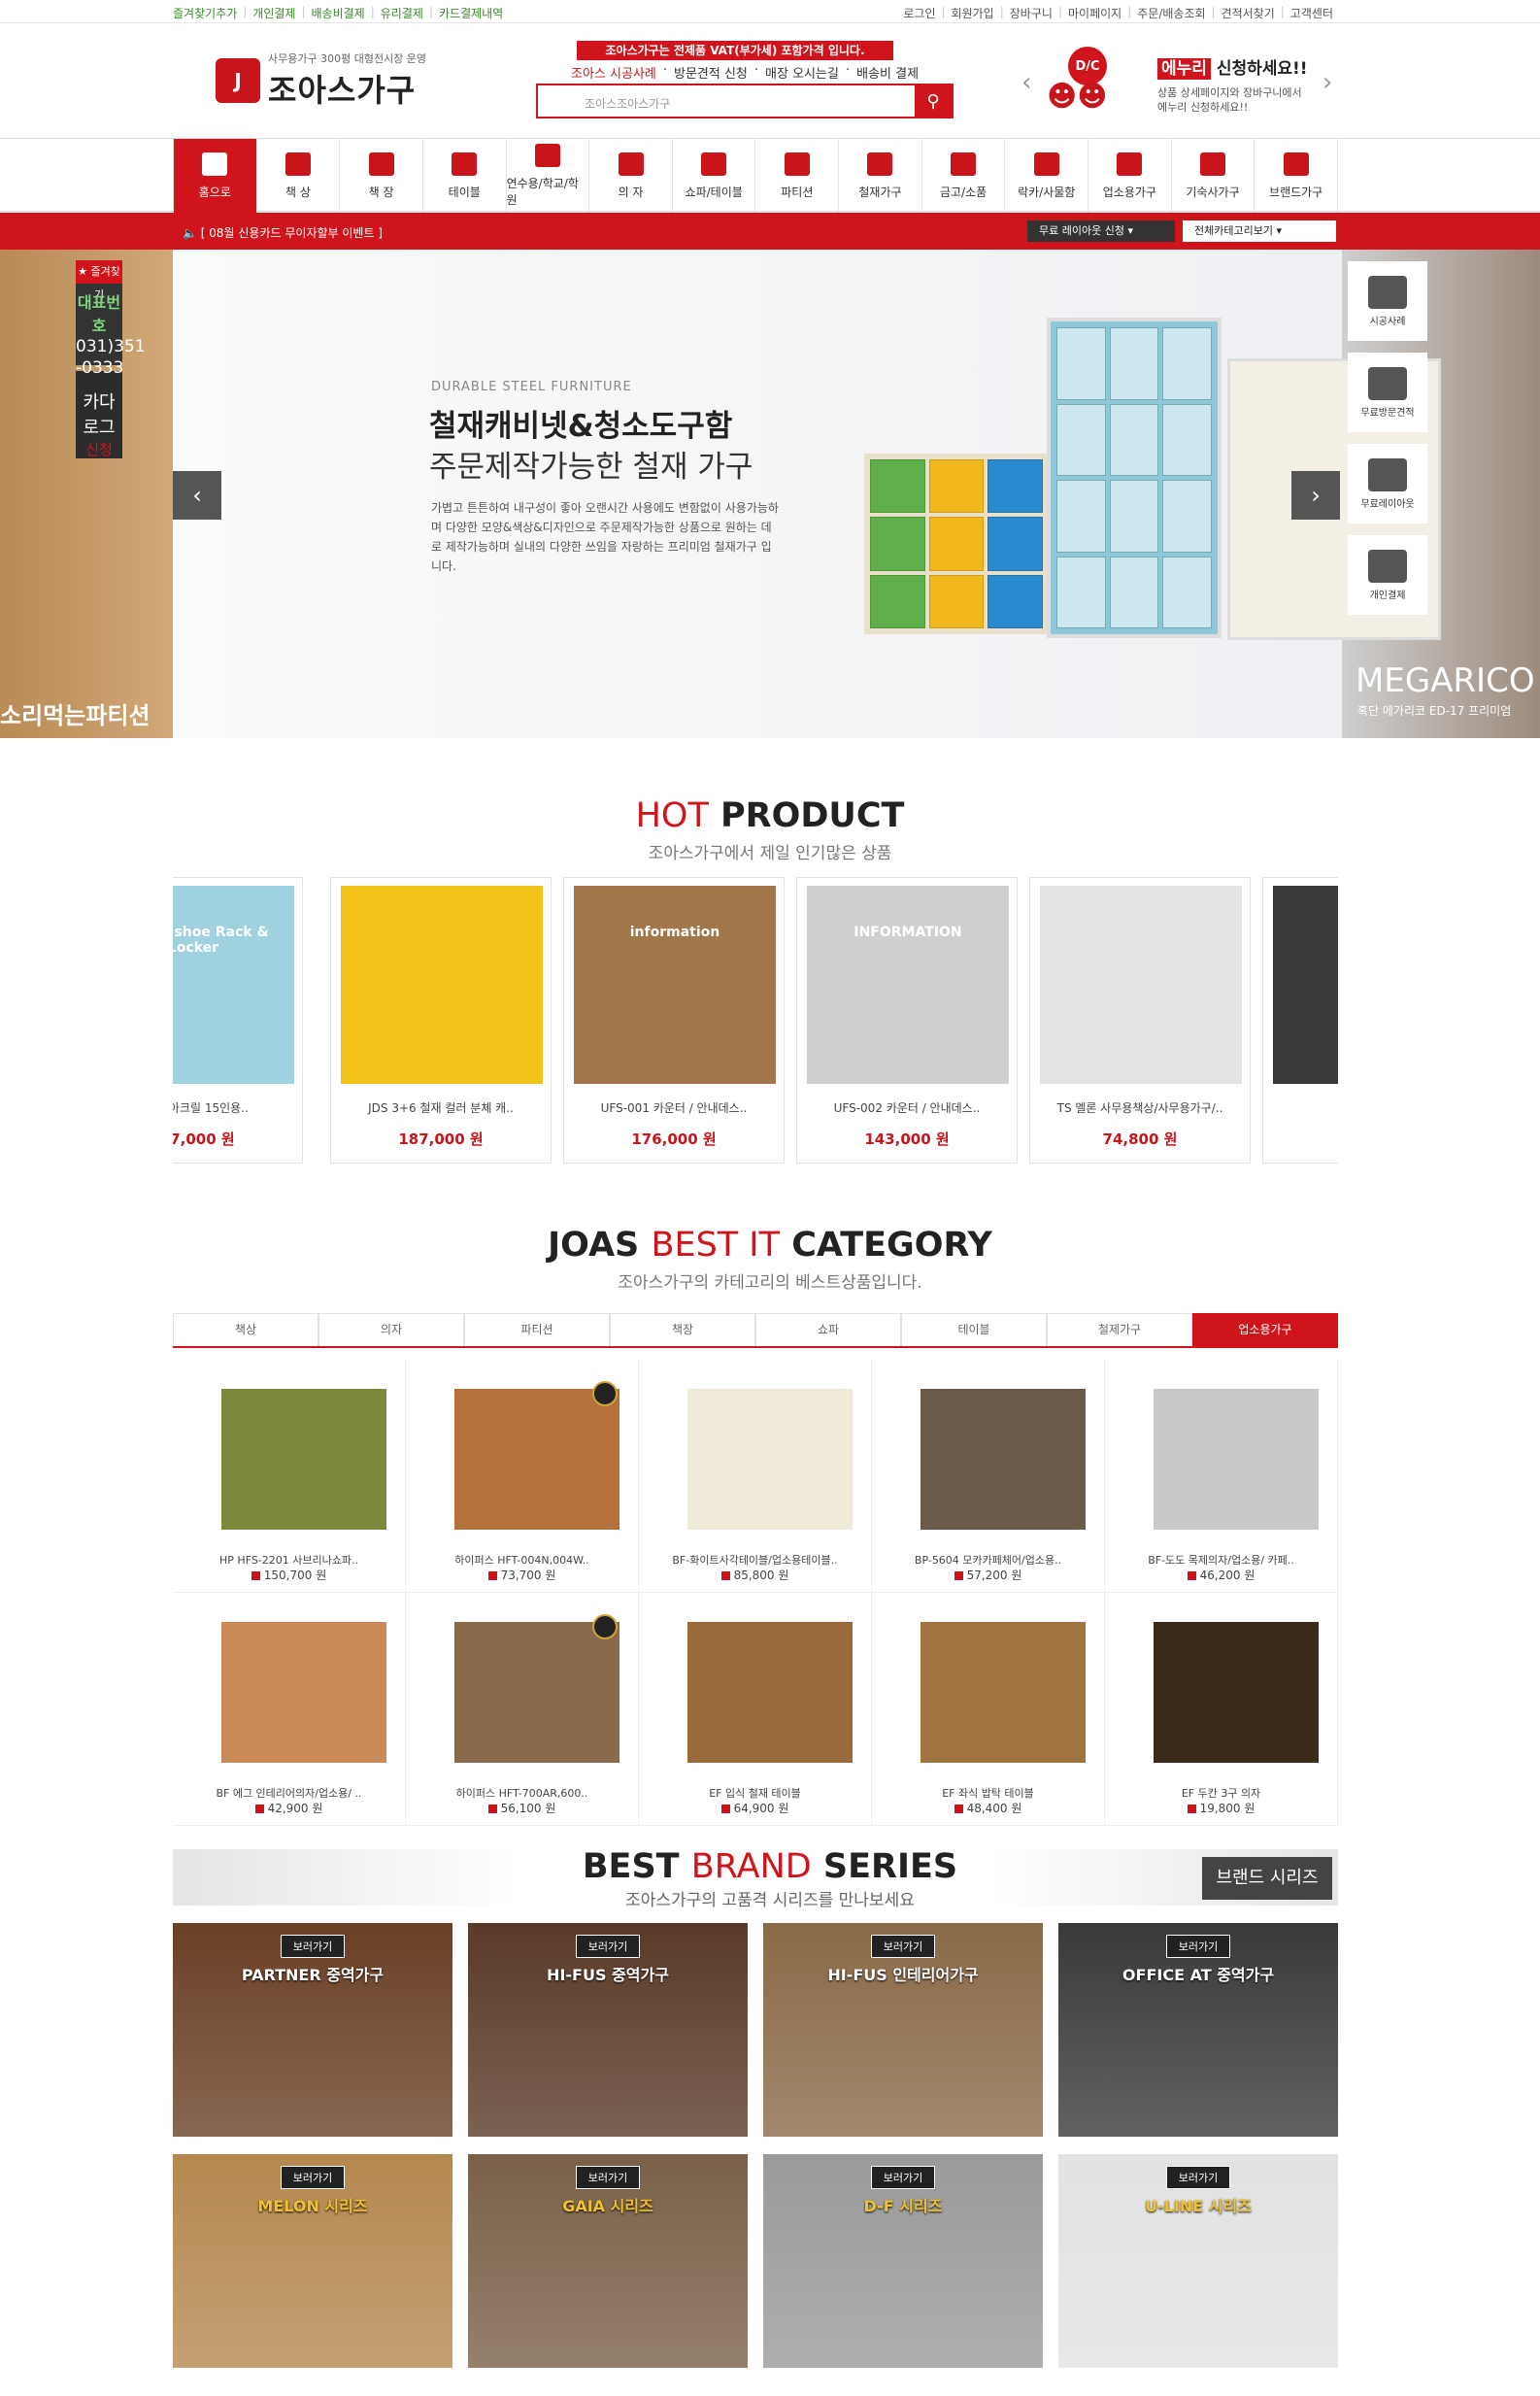 The width and height of the screenshot is (1540, 2396). Describe the element at coordinates (711, 72) in the screenshot. I see `header-link: 방문견적 신청` at that location.